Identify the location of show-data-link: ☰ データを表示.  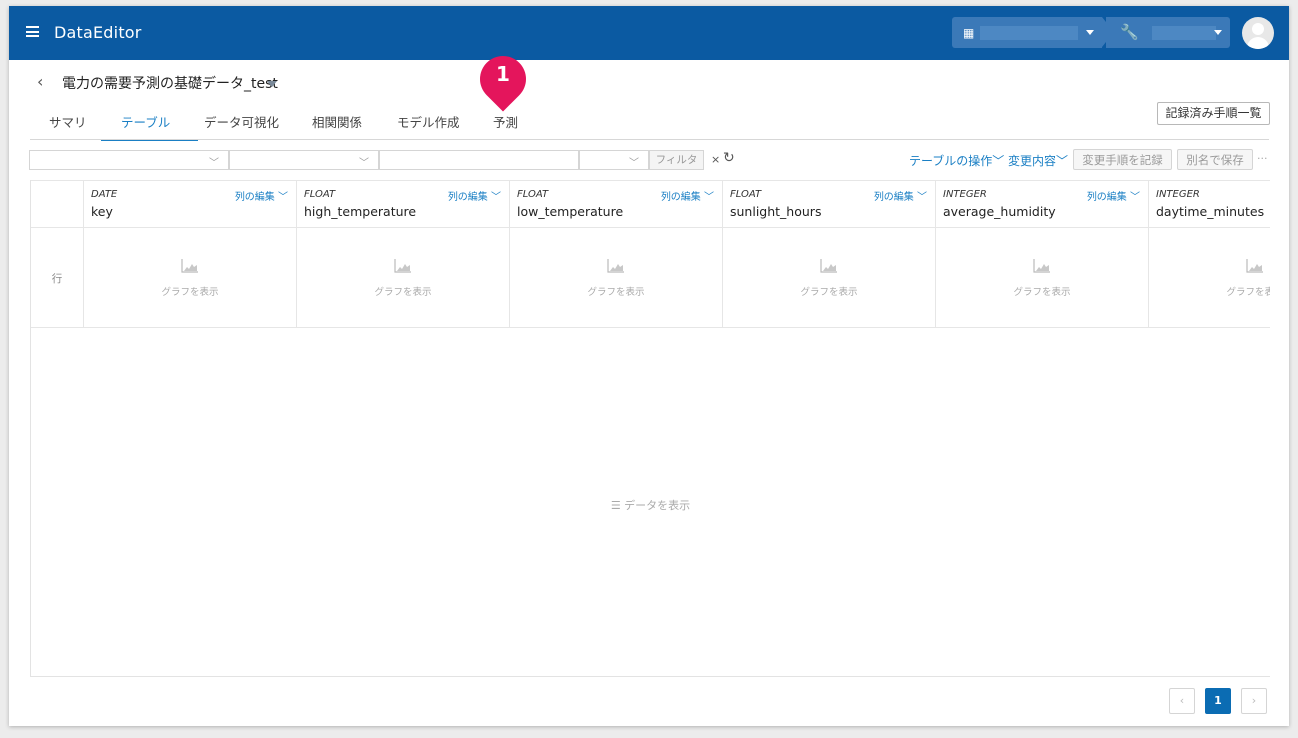
(650, 505).